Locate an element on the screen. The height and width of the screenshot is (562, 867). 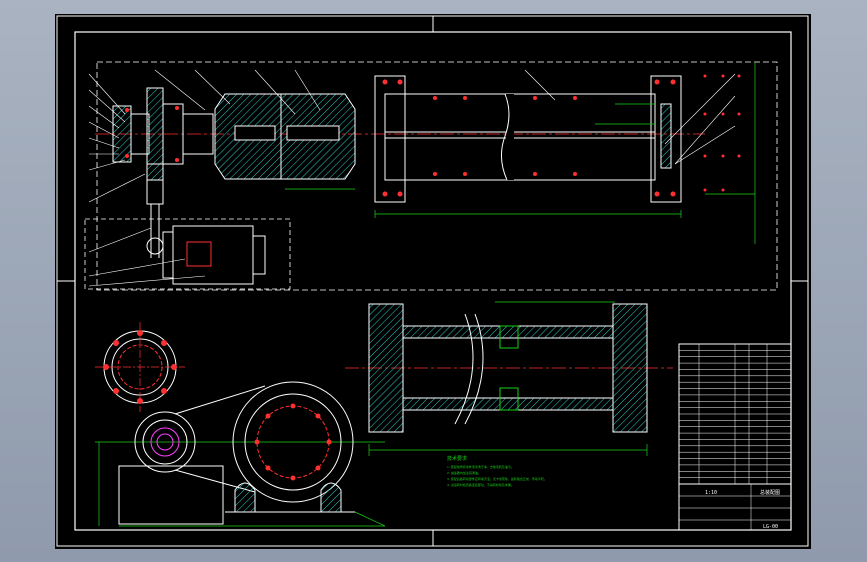
note-line: 4. 试运转时检查各连接部位，不得有松动及渗漏。 is located at coordinates (480, 484).